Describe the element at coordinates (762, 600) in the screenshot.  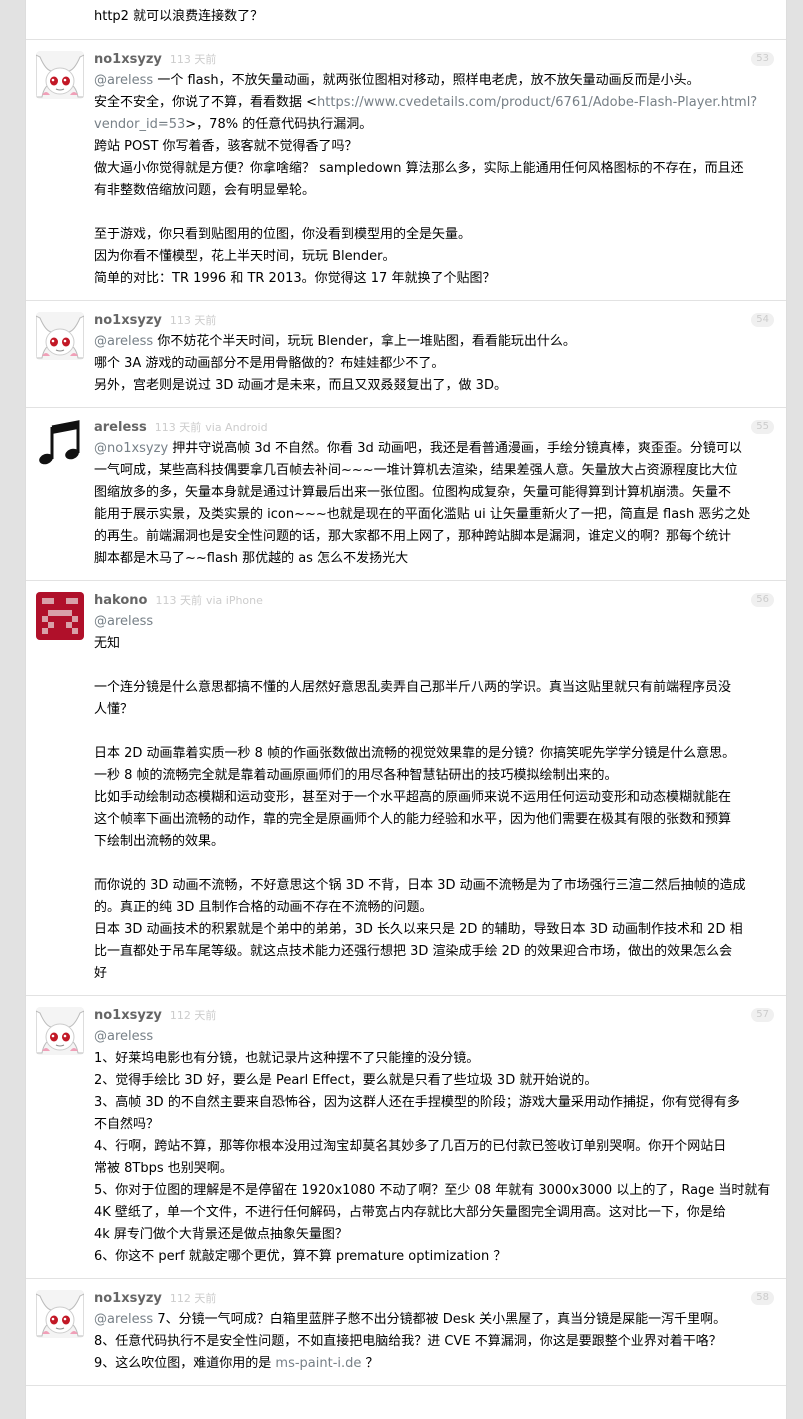
I see `floor-number-badge: 56` at that location.